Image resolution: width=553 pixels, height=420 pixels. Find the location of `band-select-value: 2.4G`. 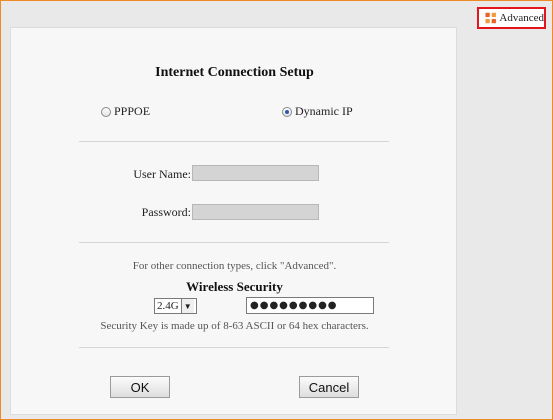

band-select-value: 2.4G is located at coordinates (168, 306).